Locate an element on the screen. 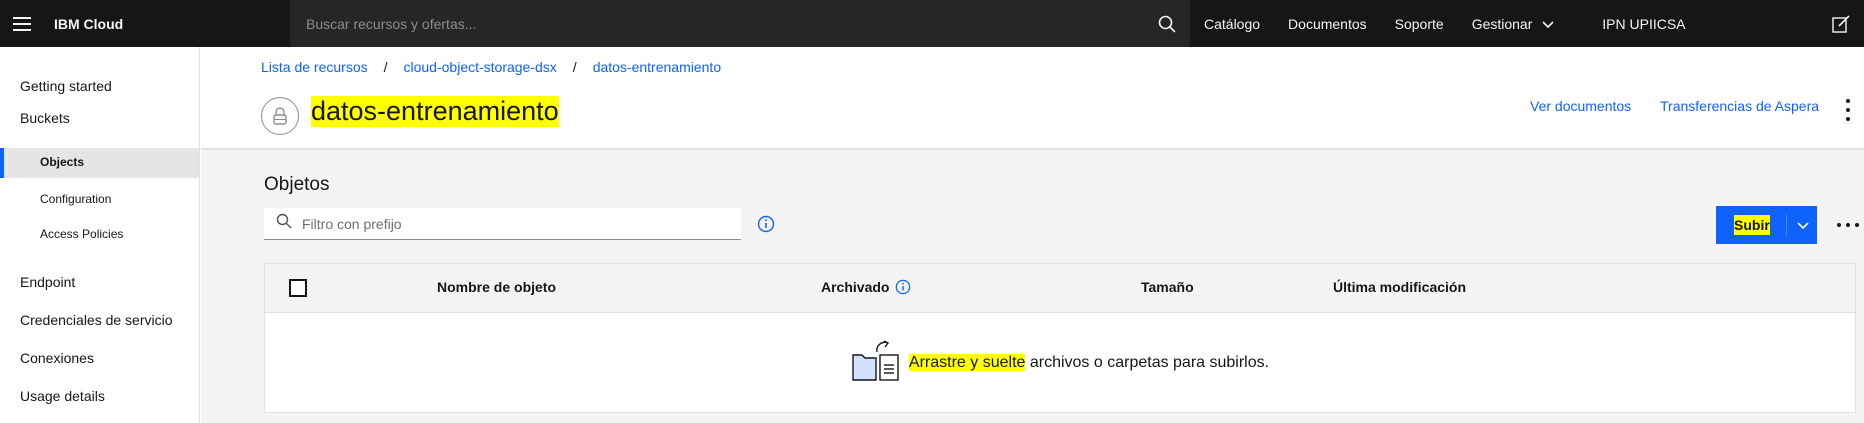 Image resolution: width=1864 pixels, height=423 pixels. nav-manage: Gestionar is located at coordinates (1513, 24).